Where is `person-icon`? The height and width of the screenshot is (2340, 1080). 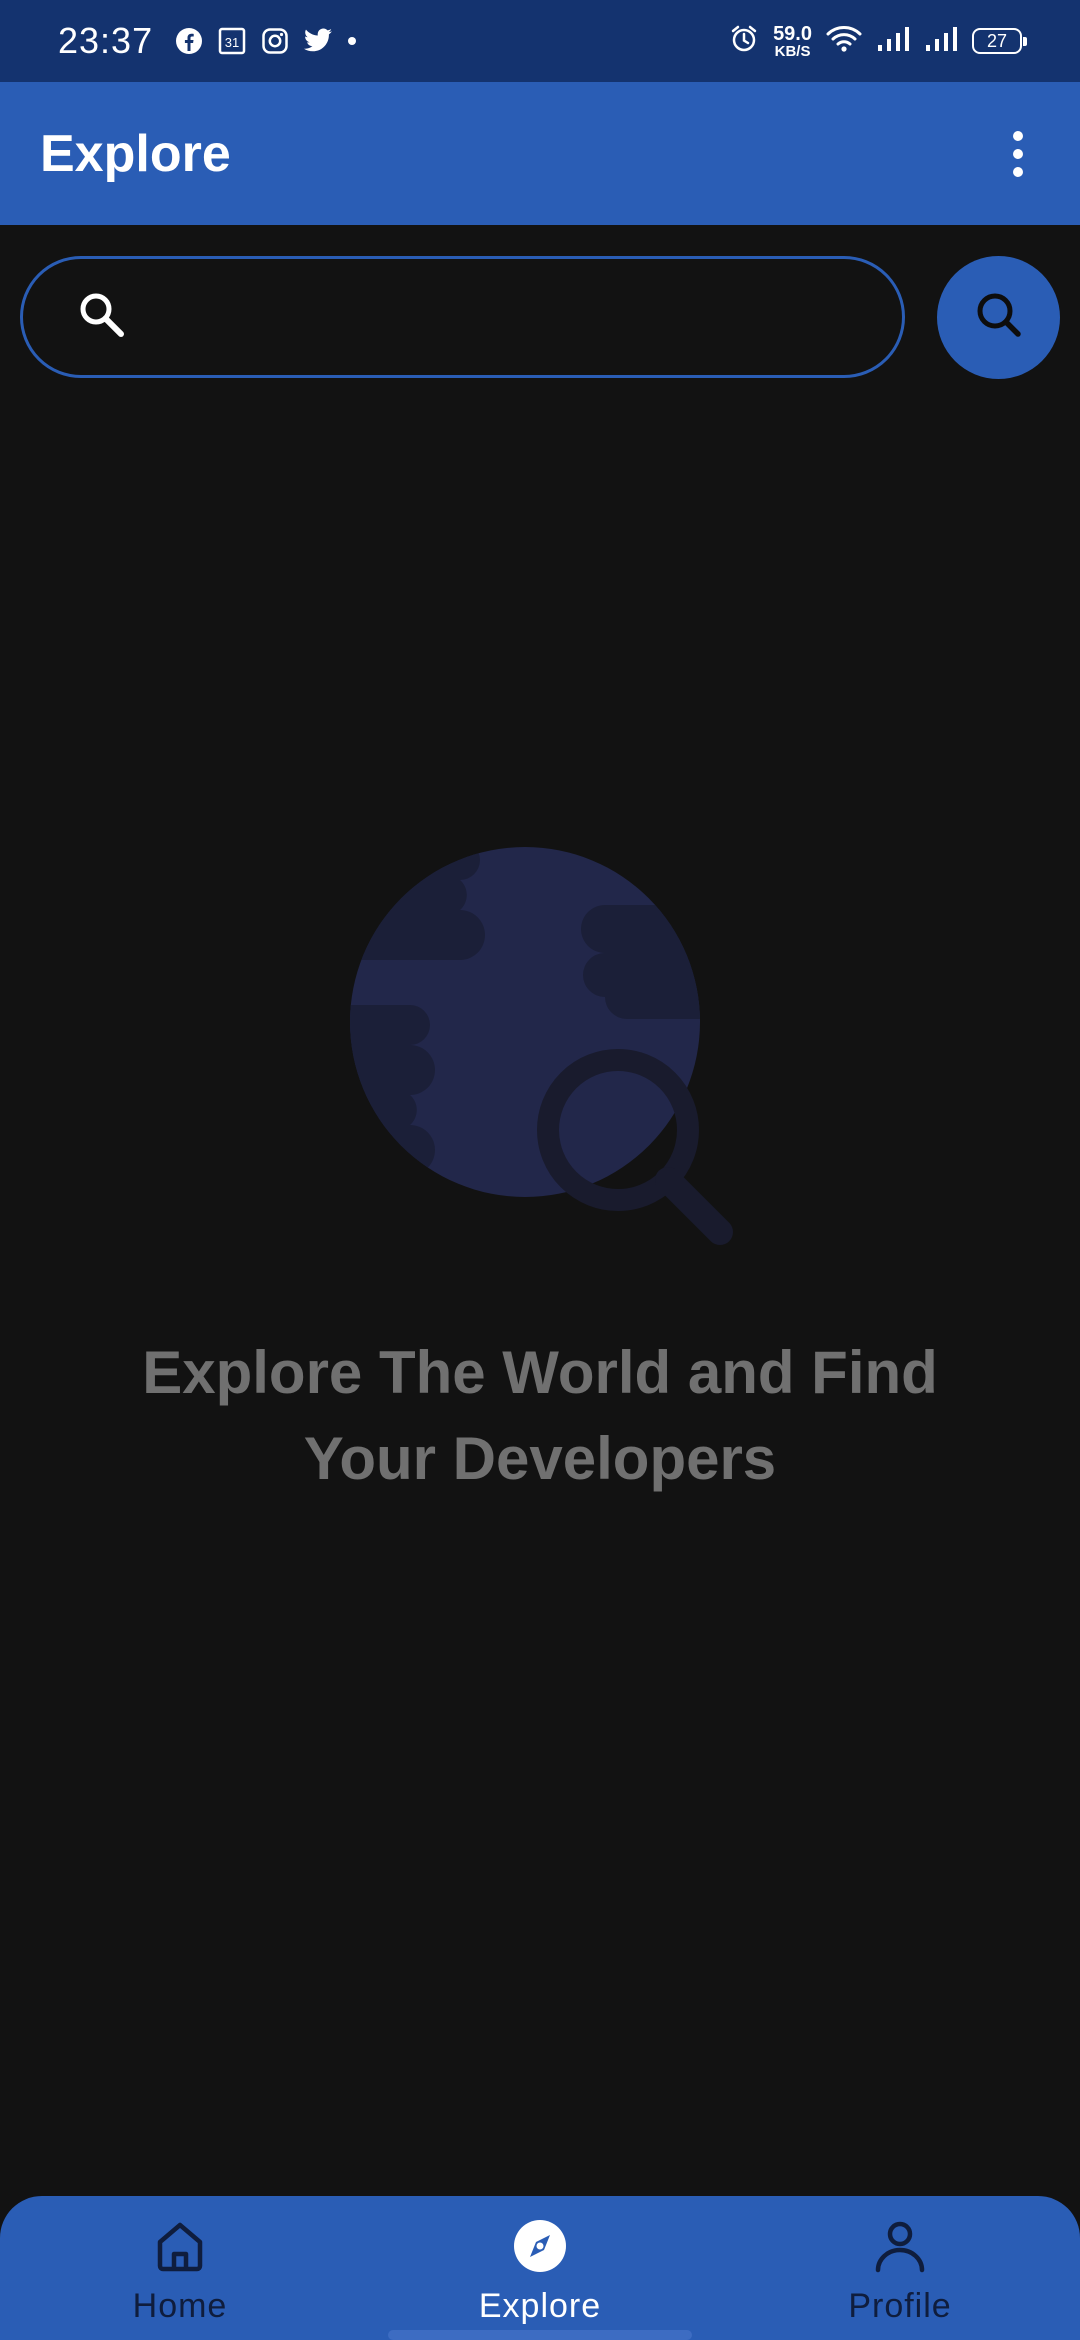 person-icon is located at coordinates (900, 2248).